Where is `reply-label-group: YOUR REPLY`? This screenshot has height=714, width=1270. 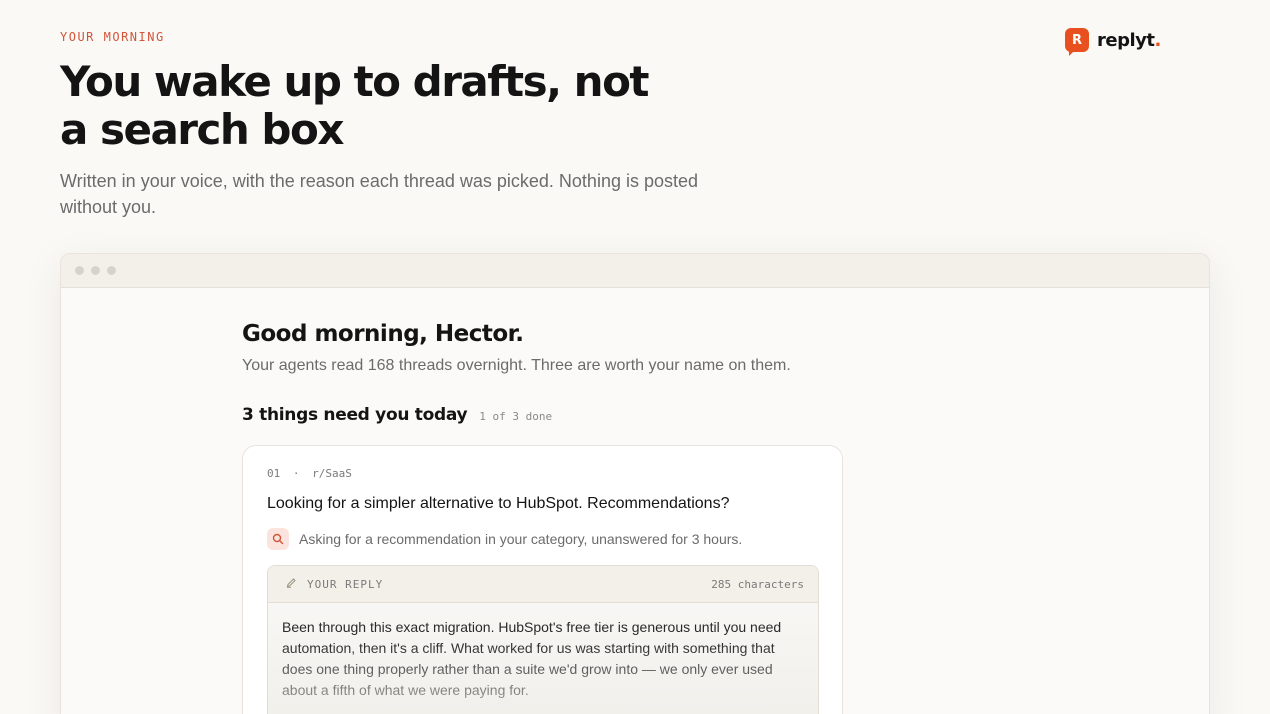
reply-label-group: YOUR REPLY is located at coordinates (334, 584).